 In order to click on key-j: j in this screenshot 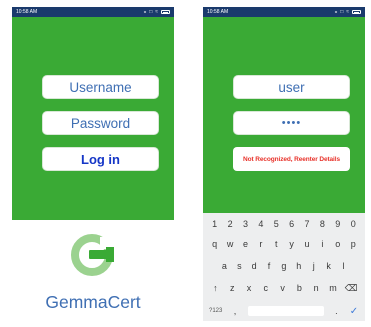, I will do `click(314, 266)`.